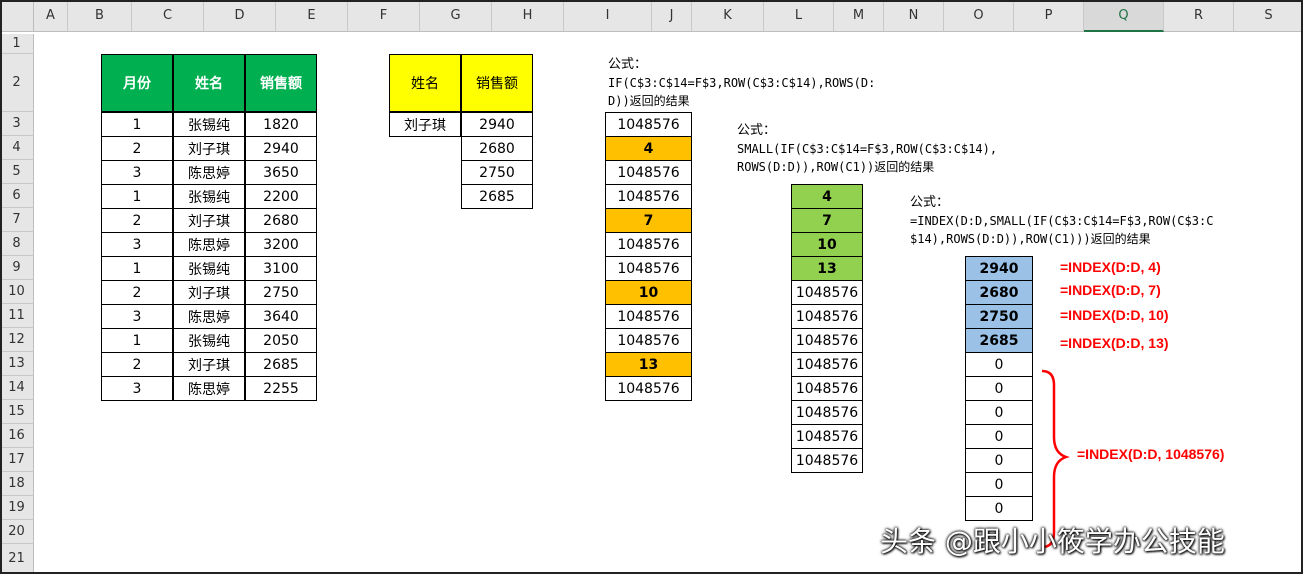 This screenshot has height=574, width=1303. What do you see at coordinates (648, 220) in the screenshot?
I see `if-result-cell: 7` at bounding box center [648, 220].